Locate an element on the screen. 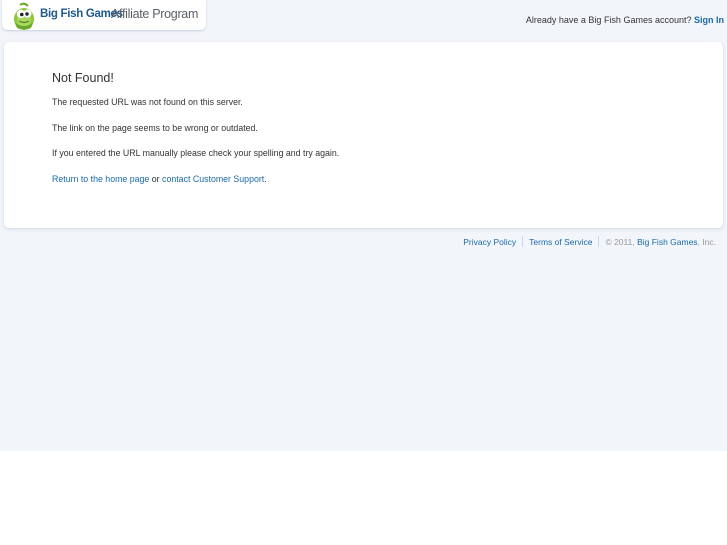 The width and height of the screenshot is (727, 545). customer-support-link: contact Customer Support is located at coordinates (213, 179).